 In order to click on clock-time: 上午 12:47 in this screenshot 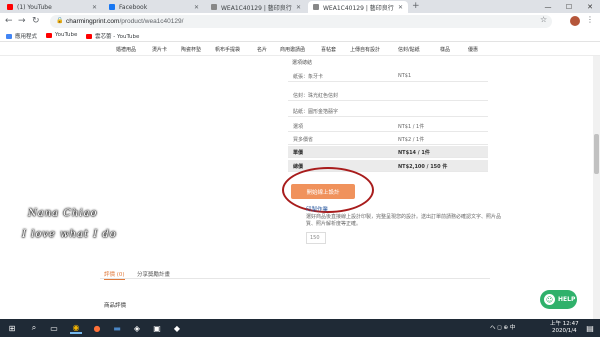, I will do `click(564, 324)`.